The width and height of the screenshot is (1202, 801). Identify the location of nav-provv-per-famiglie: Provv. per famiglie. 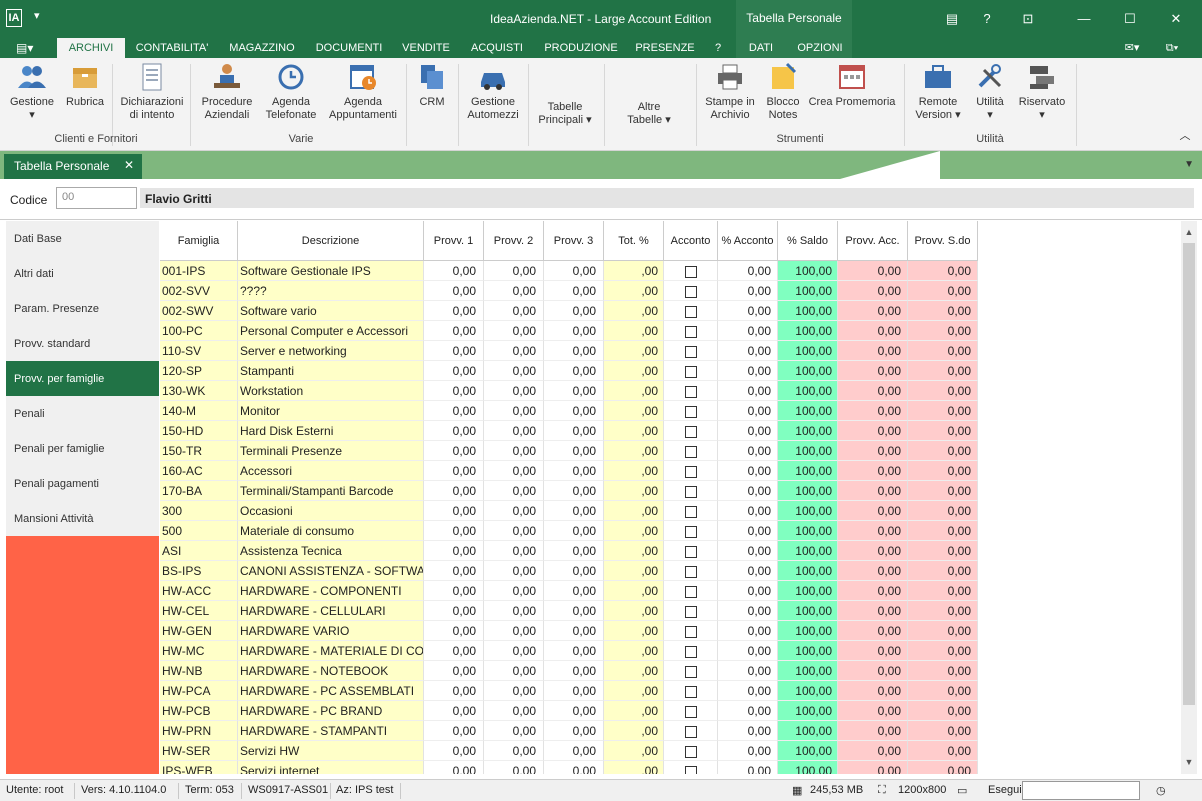
(82, 378).